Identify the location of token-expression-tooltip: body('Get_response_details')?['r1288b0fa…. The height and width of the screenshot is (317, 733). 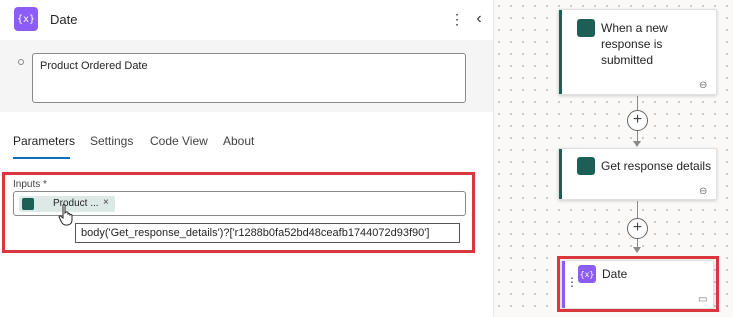
(267, 233).